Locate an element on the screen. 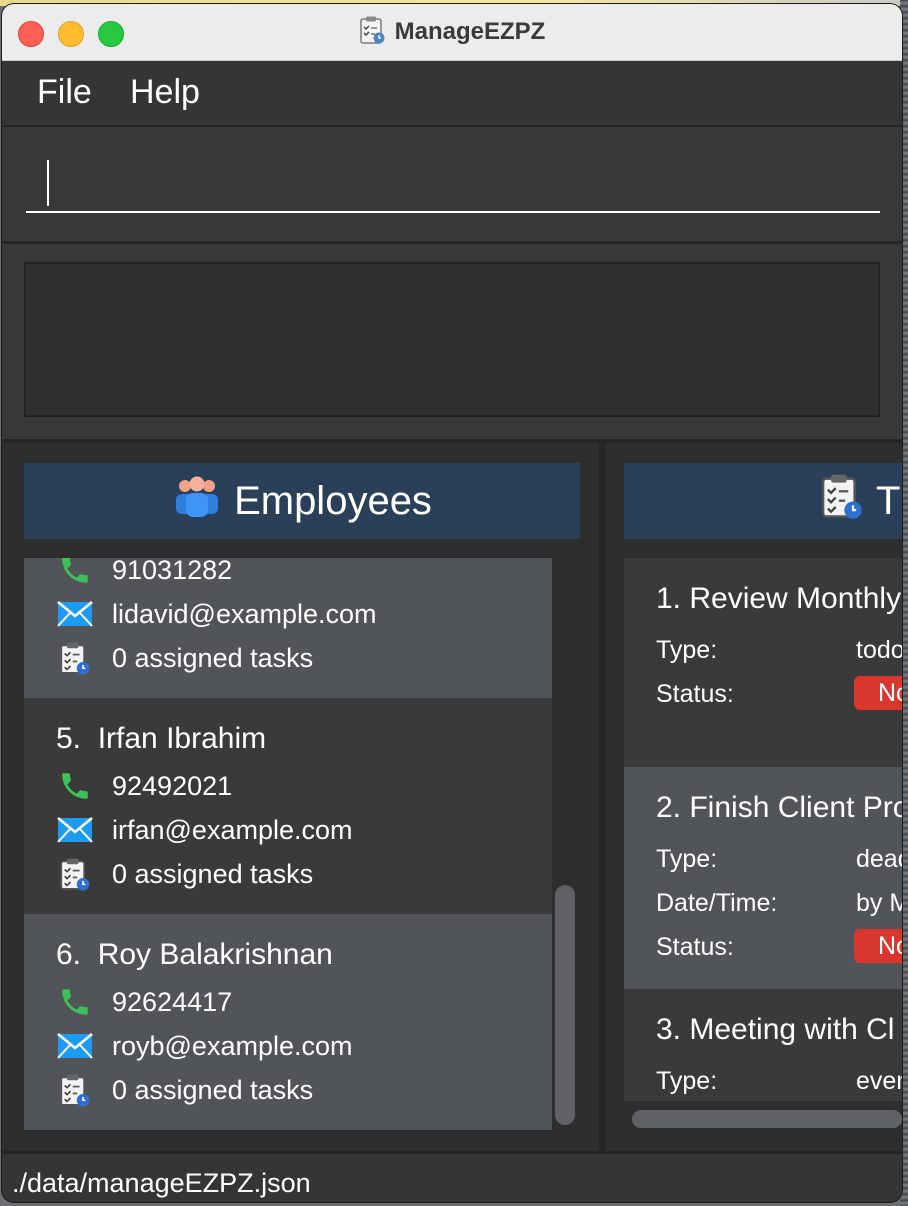  result-display is located at coordinates (452, 339).